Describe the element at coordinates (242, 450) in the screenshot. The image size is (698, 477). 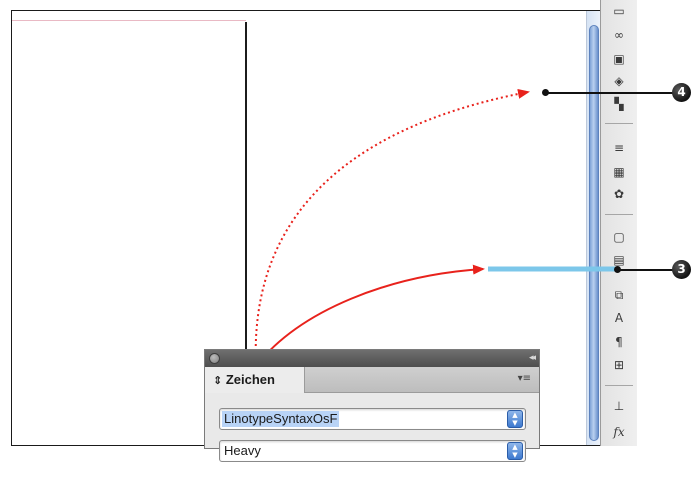
I see `font-style-value: Heavy` at that location.